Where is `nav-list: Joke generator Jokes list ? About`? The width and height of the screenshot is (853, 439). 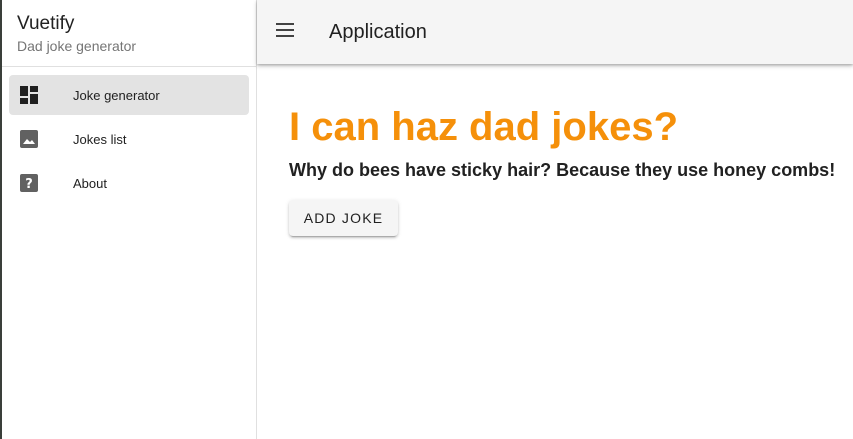 nav-list: Joke generator Jokes list ? About is located at coordinates (129, 135).